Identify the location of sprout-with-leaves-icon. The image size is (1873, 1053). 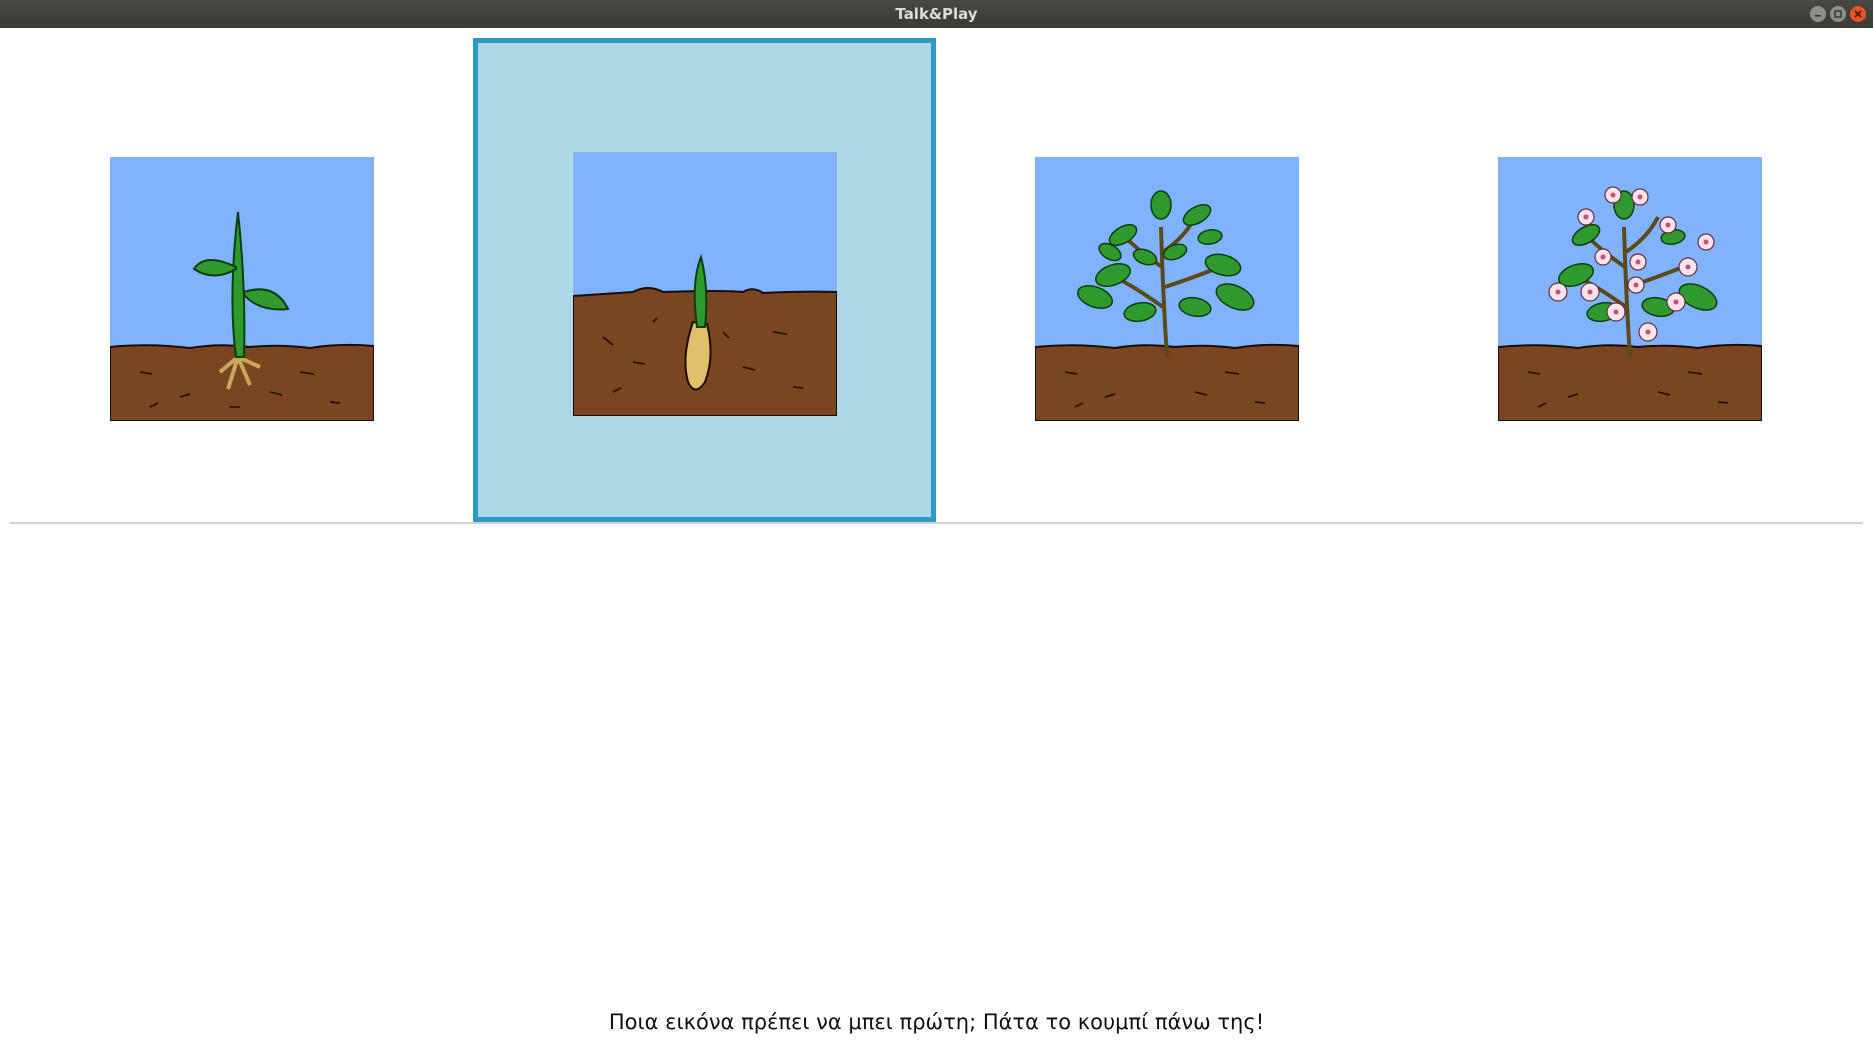
(242, 289).